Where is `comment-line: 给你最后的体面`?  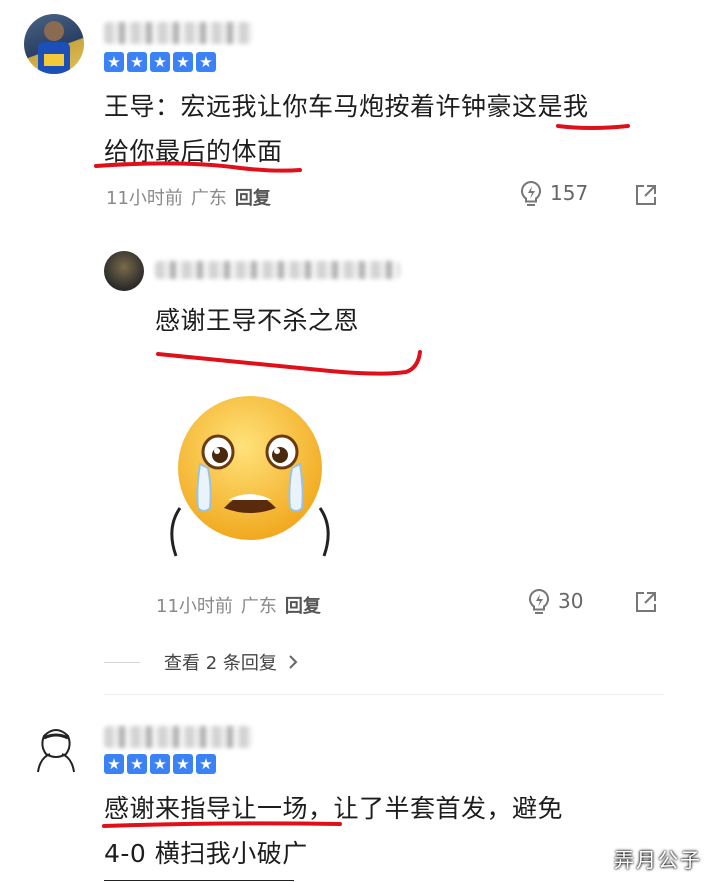
comment-line: 给你最后的体面 is located at coordinates (193, 151).